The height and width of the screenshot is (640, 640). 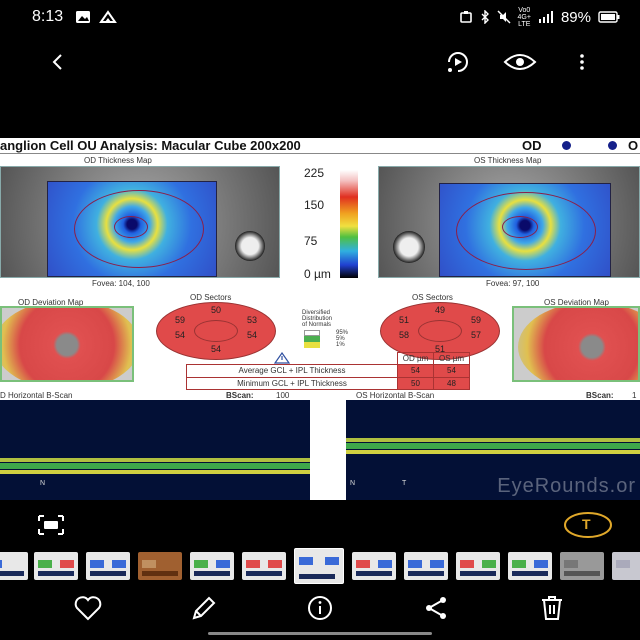 What do you see at coordinates (251, 320) in the screenshot?
I see `od-sector-upper-right: 53` at bounding box center [251, 320].